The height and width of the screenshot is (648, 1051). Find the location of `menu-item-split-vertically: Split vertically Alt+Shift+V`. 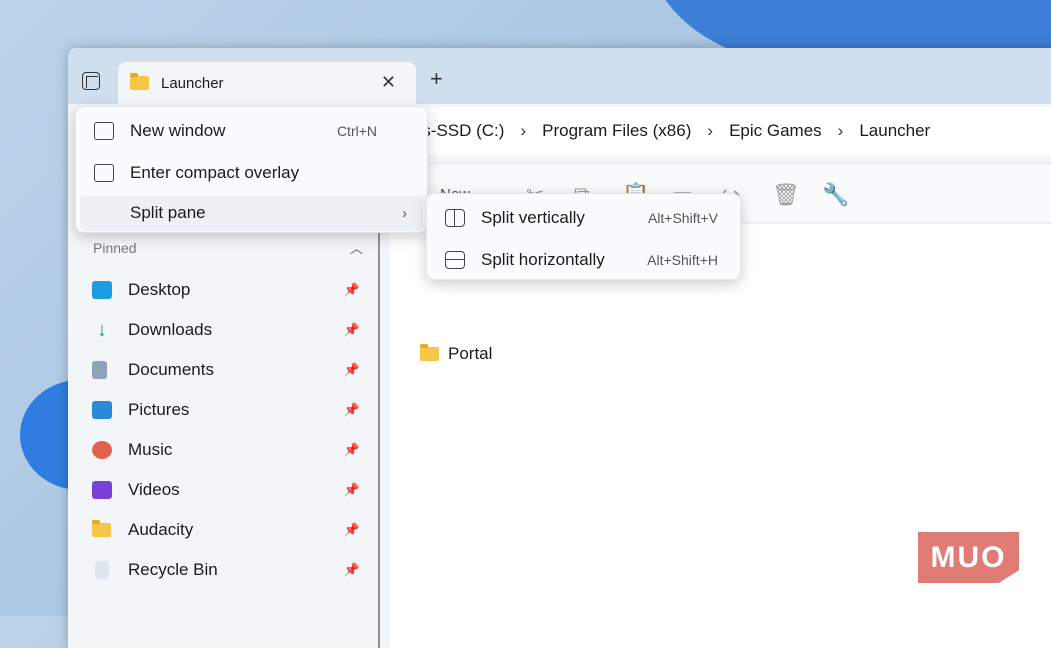

menu-item-split-vertically: Split vertically Alt+Shift+V is located at coordinates (583, 218).